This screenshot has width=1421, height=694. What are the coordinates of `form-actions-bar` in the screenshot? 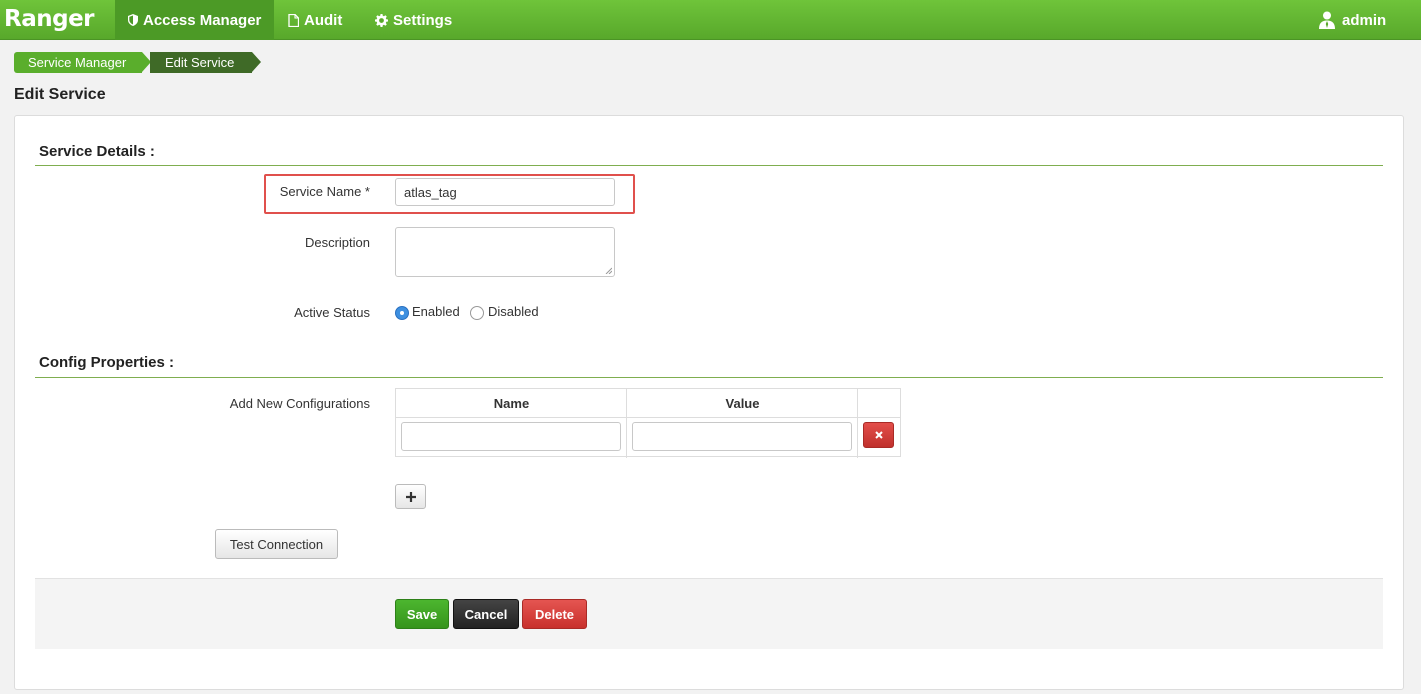 It's located at (709, 613).